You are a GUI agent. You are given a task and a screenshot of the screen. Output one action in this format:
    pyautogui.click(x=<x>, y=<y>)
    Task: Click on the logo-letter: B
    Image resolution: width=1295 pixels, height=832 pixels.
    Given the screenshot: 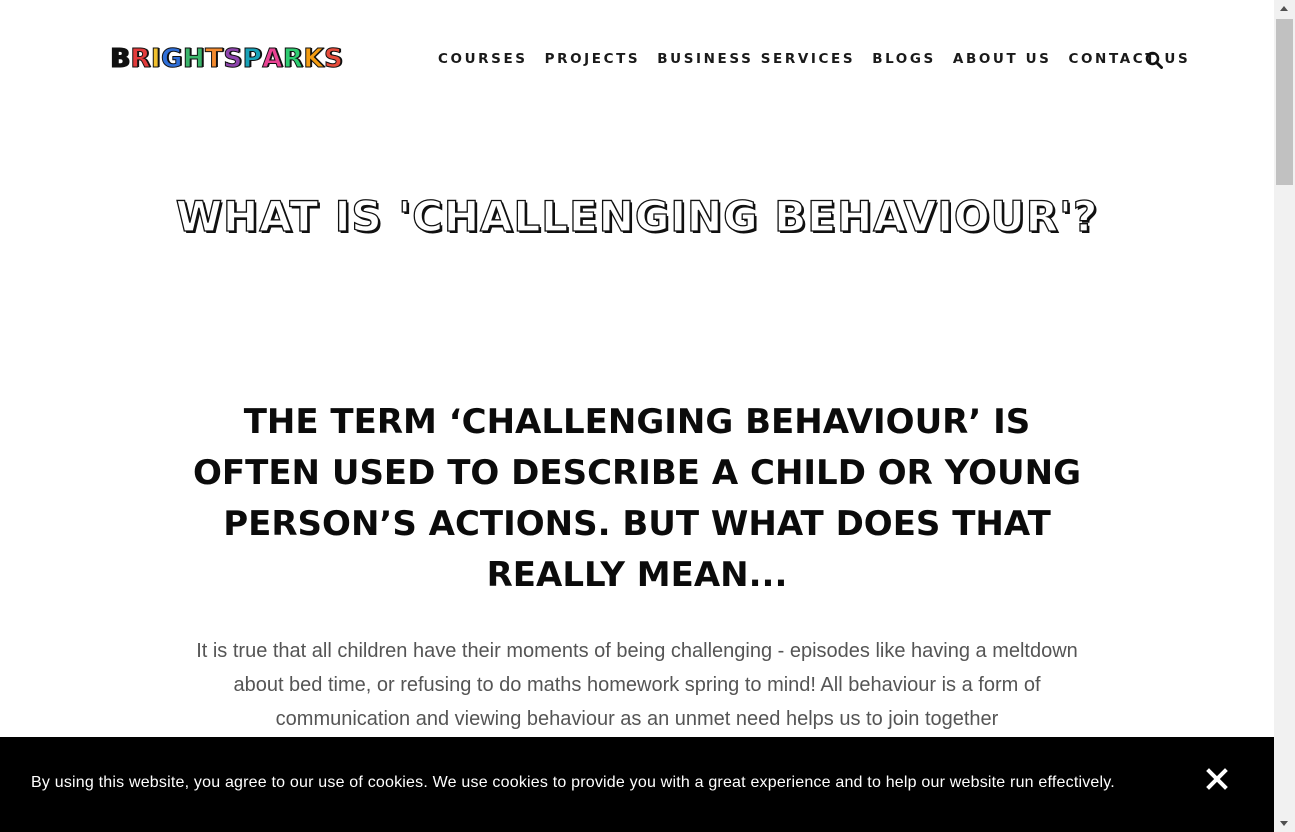 What is the action you would take?
    pyautogui.click(x=120, y=59)
    